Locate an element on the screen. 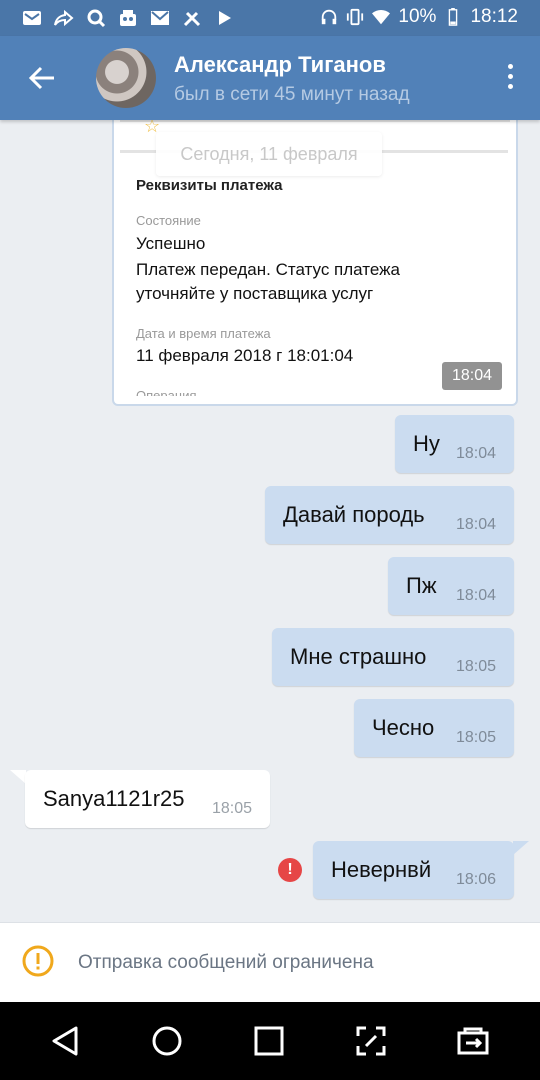  state-value: Успешно is located at coordinates (171, 243).